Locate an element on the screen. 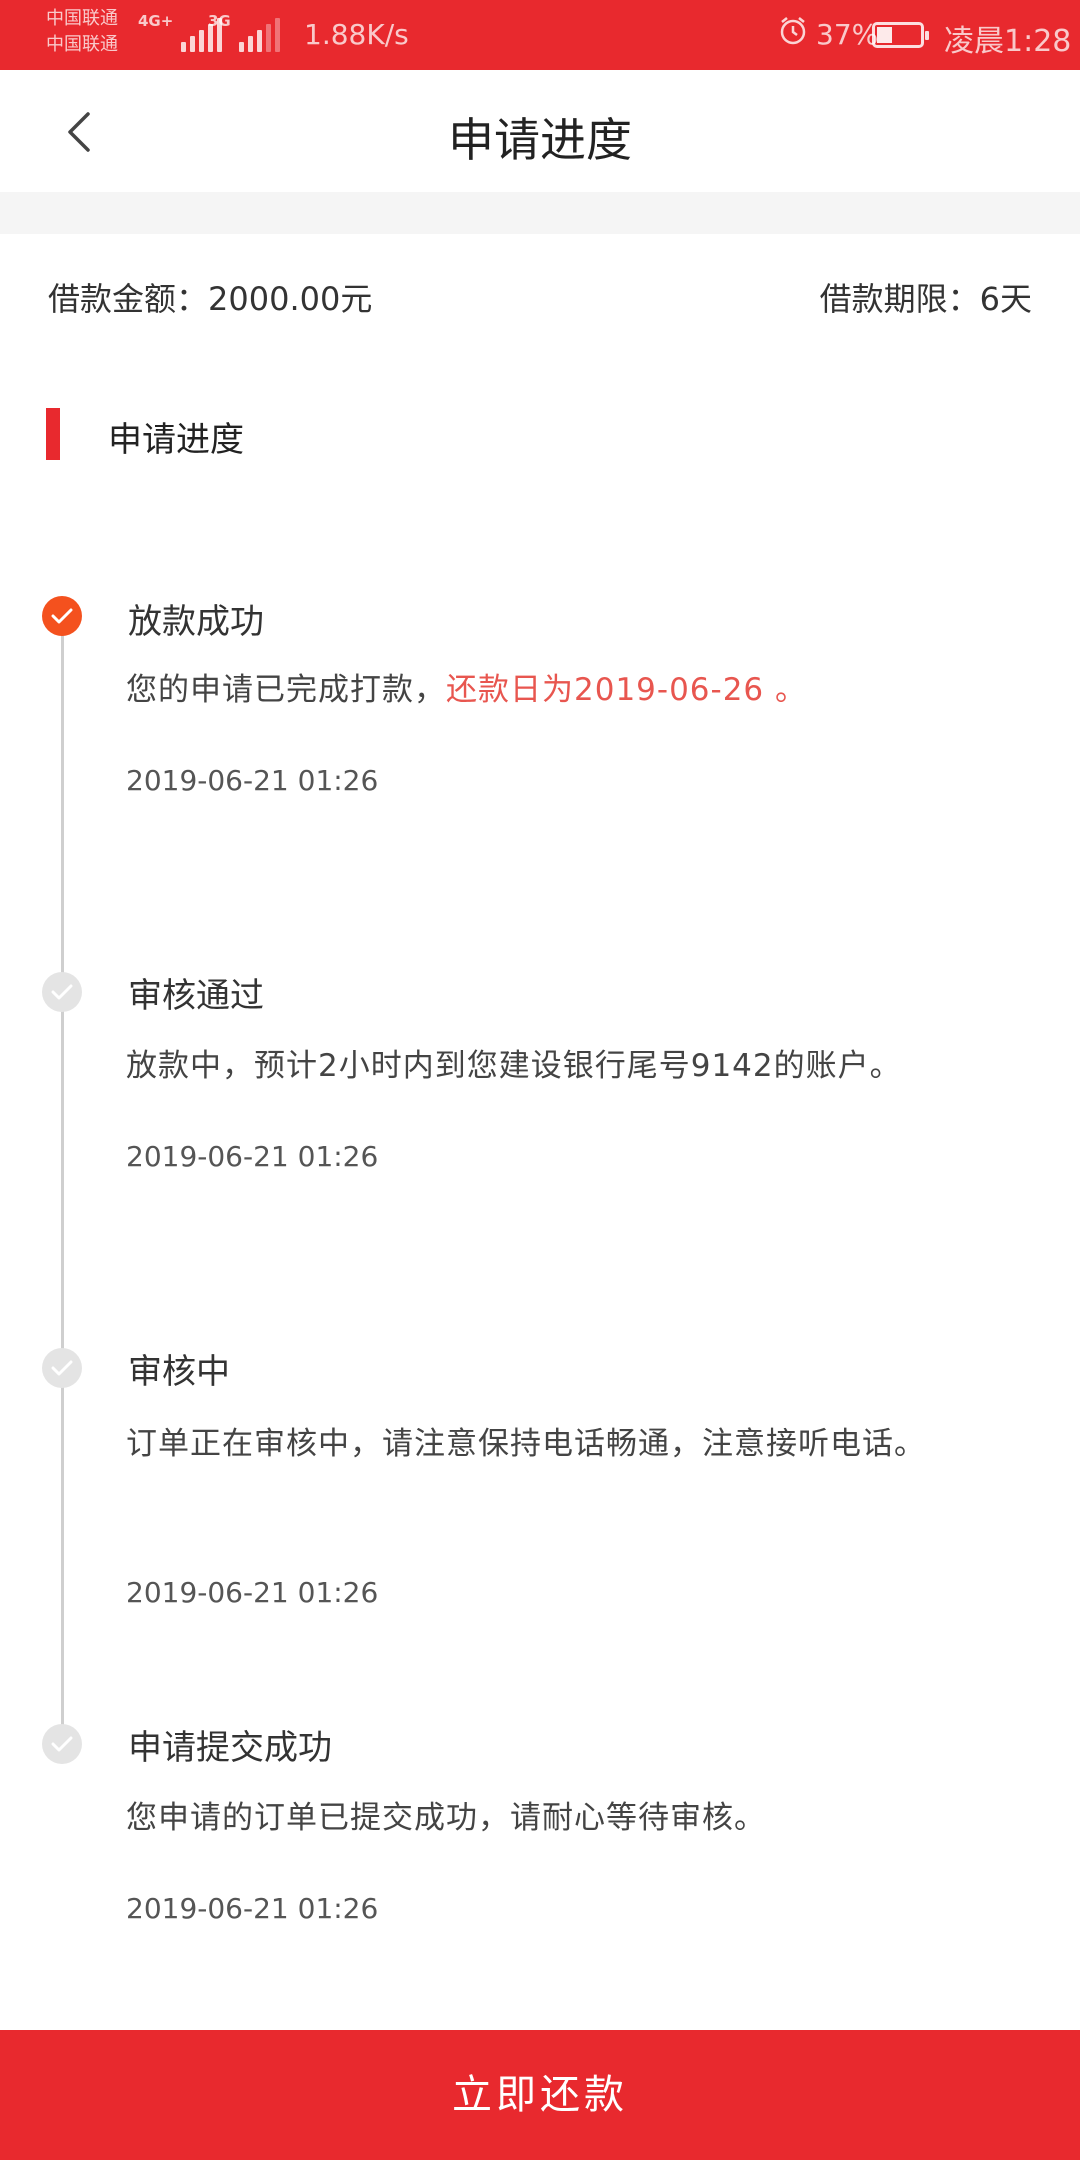  section-accent-bar is located at coordinates (53, 434).